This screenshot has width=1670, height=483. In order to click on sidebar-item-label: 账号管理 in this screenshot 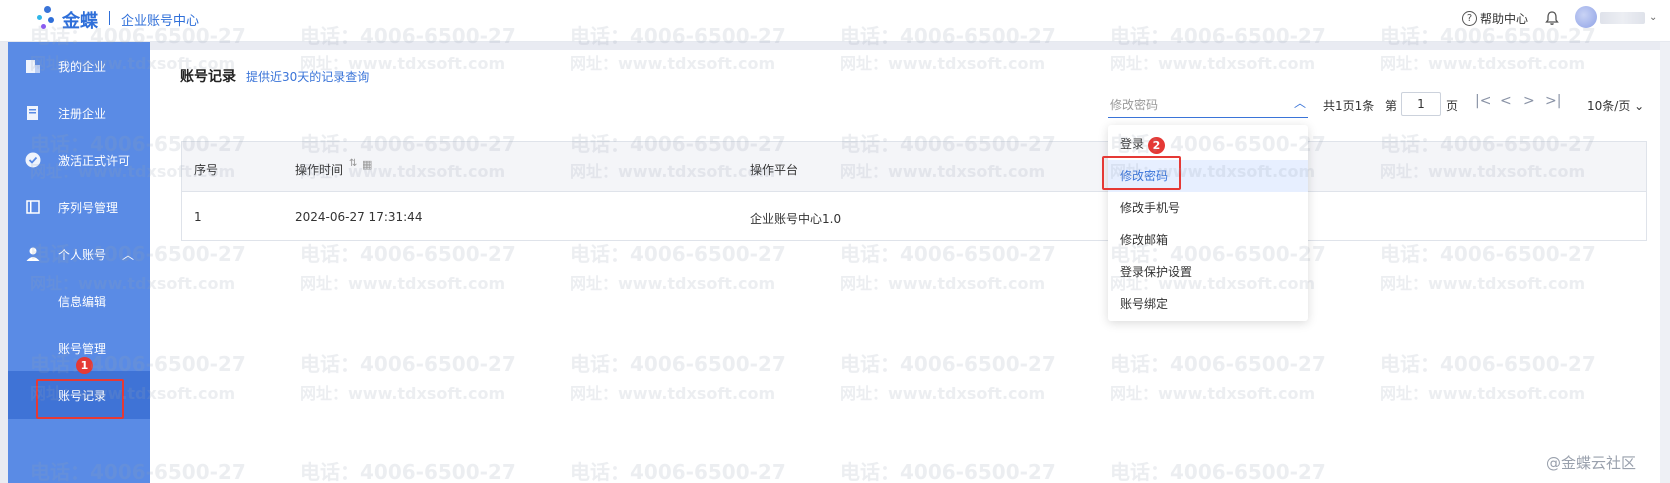, I will do `click(82, 348)`.